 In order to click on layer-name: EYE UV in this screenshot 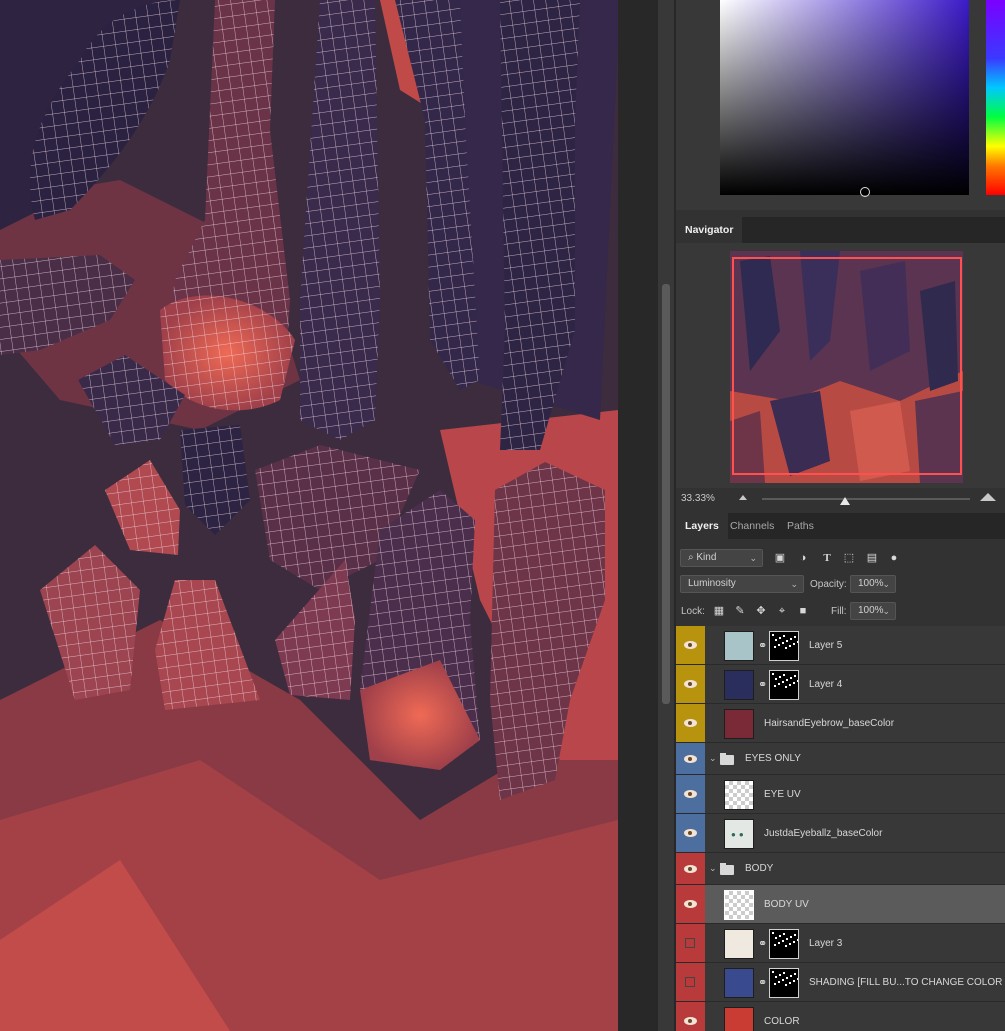, I will do `click(782, 794)`.